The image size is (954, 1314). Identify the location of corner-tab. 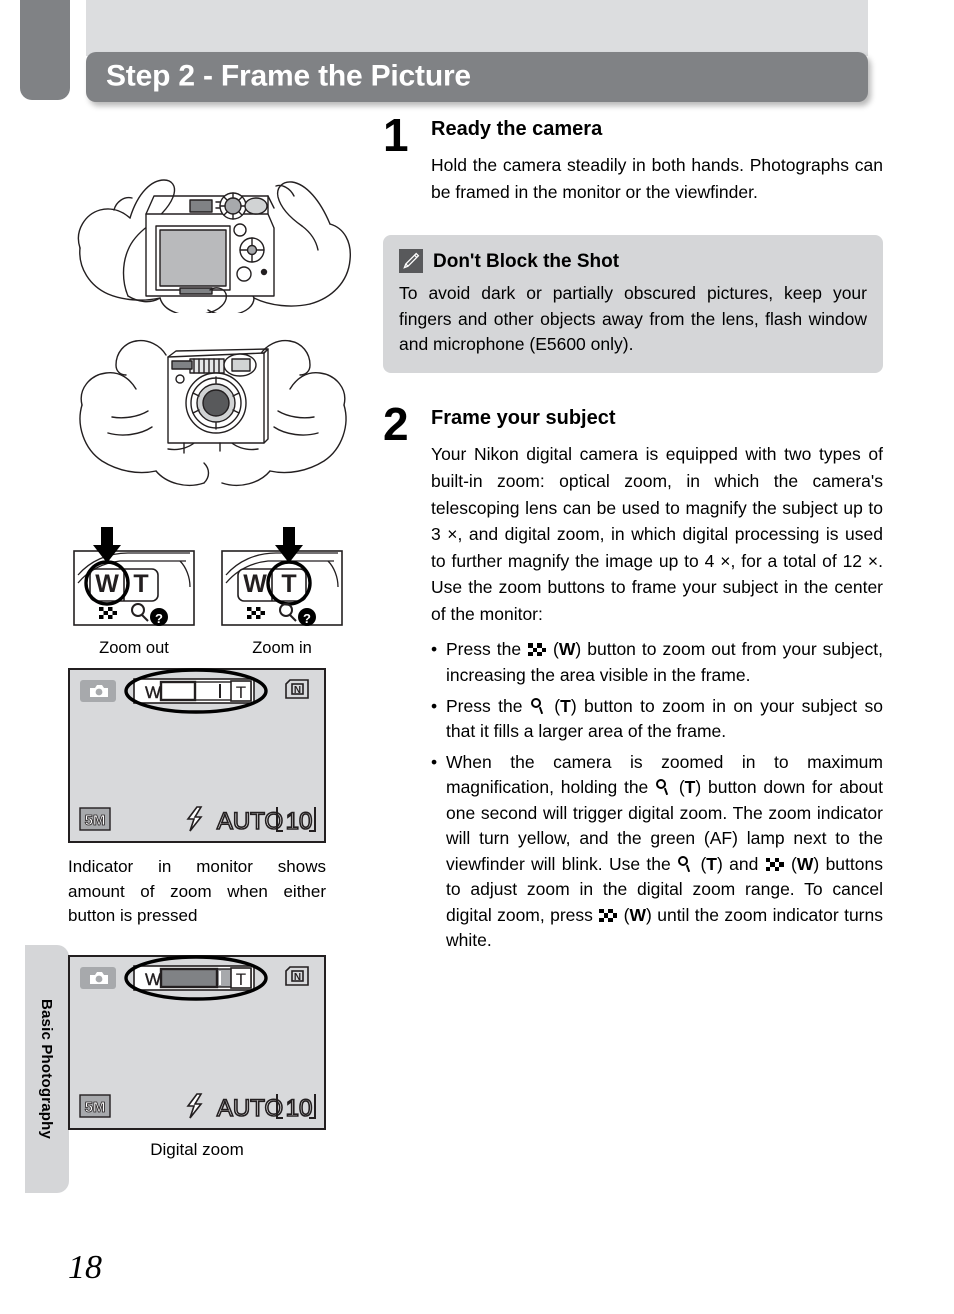
(45, 50).